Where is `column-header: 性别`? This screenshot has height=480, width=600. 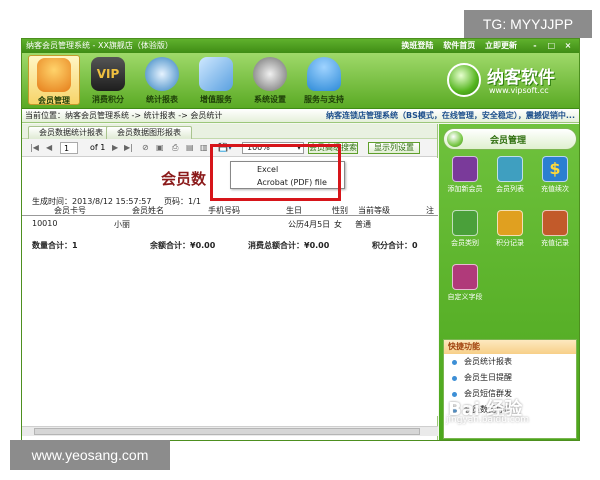 column-header: 性别 is located at coordinates (340, 210).